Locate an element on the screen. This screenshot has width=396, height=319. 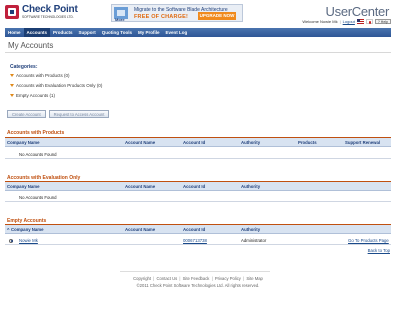
category-accounts-with-products: Accounts with Products (0) is located at coordinates (40, 75).